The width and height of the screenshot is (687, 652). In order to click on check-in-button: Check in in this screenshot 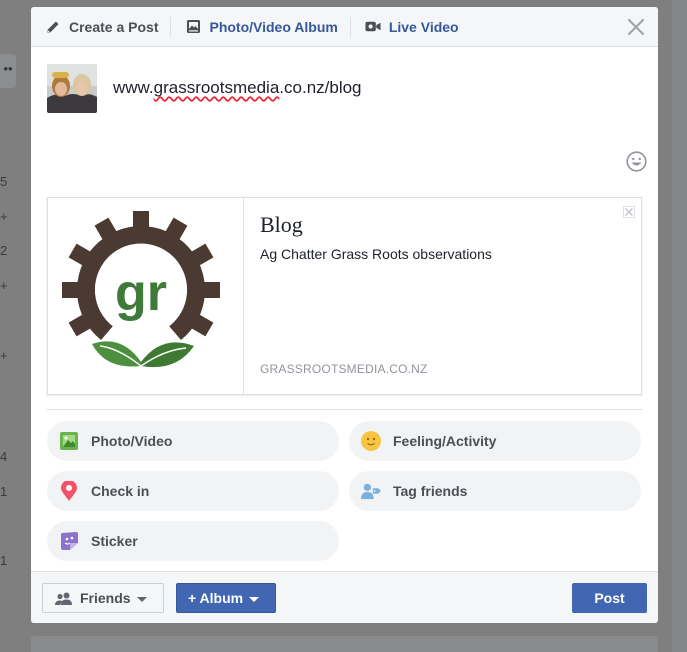, I will do `click(193, 491)`.